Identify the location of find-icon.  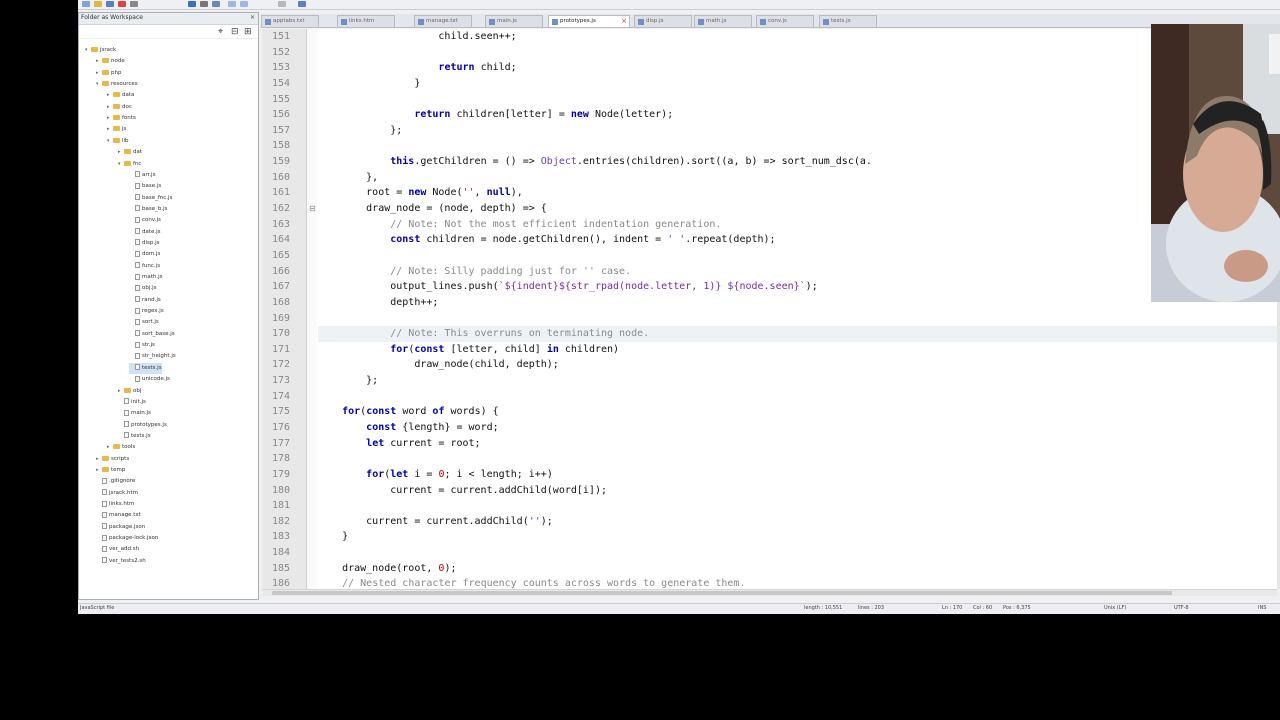
(282, 4).